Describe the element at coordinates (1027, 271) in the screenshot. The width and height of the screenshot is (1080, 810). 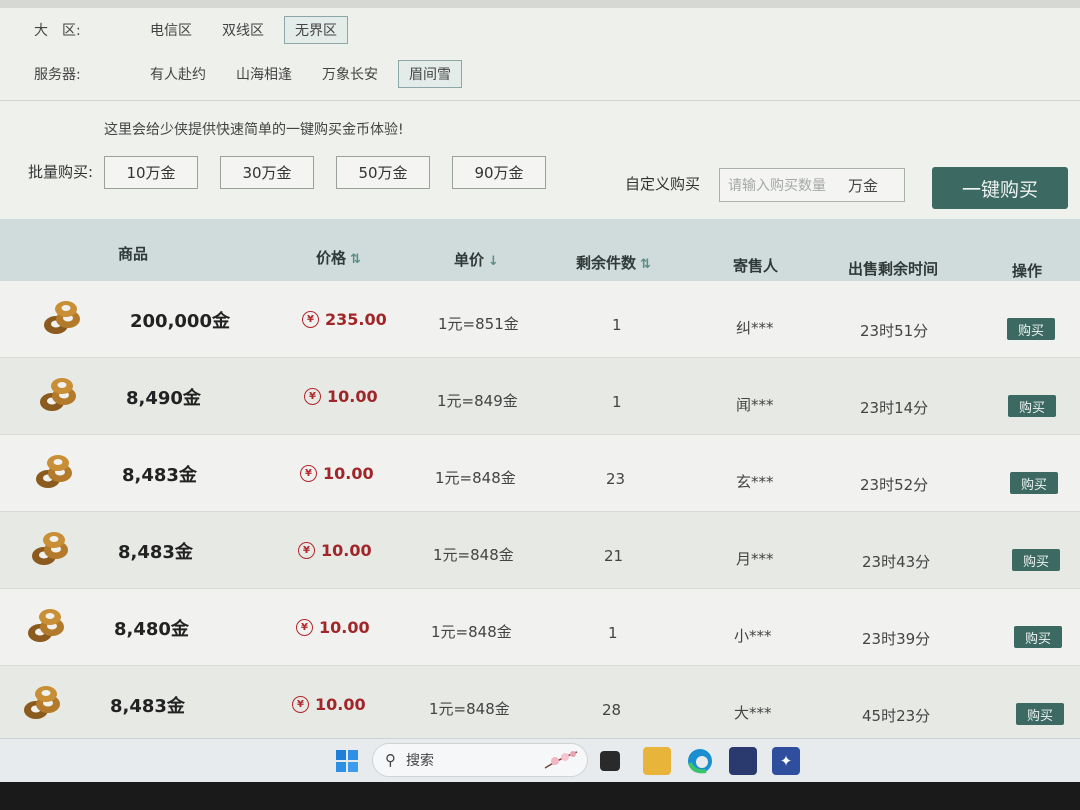
I see `header-action: 操作` at that location.